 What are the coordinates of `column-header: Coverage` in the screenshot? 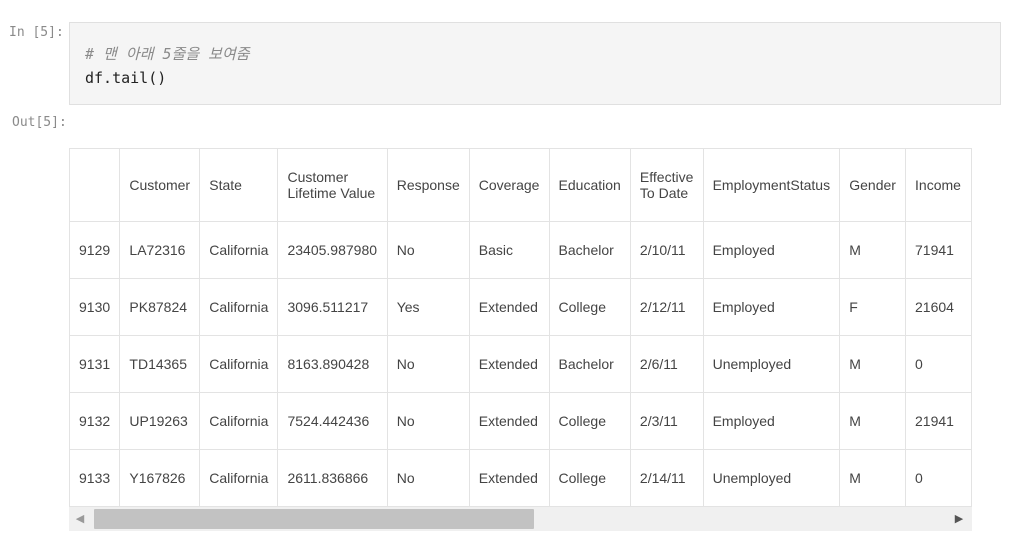 It's located at (509, 185).